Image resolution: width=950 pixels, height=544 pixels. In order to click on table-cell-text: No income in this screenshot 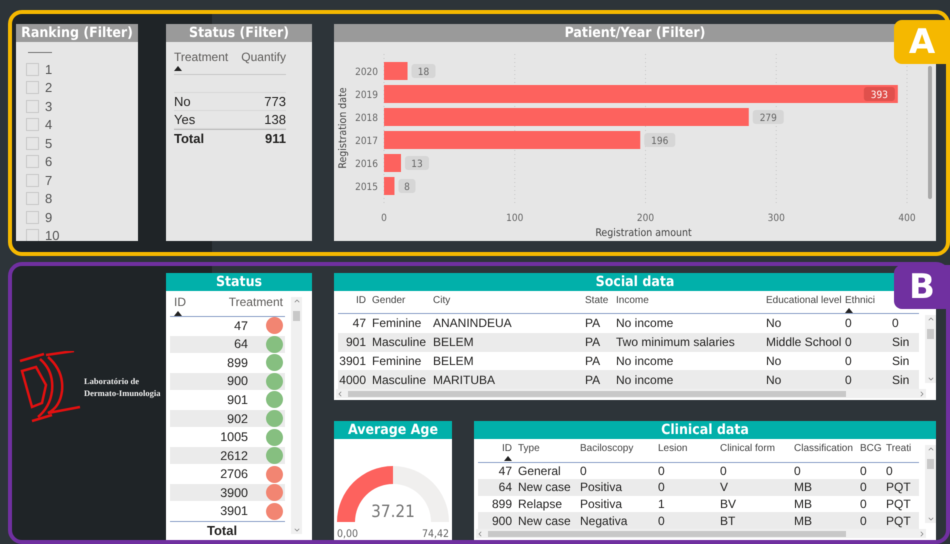, I will do `click(645, 379)`.